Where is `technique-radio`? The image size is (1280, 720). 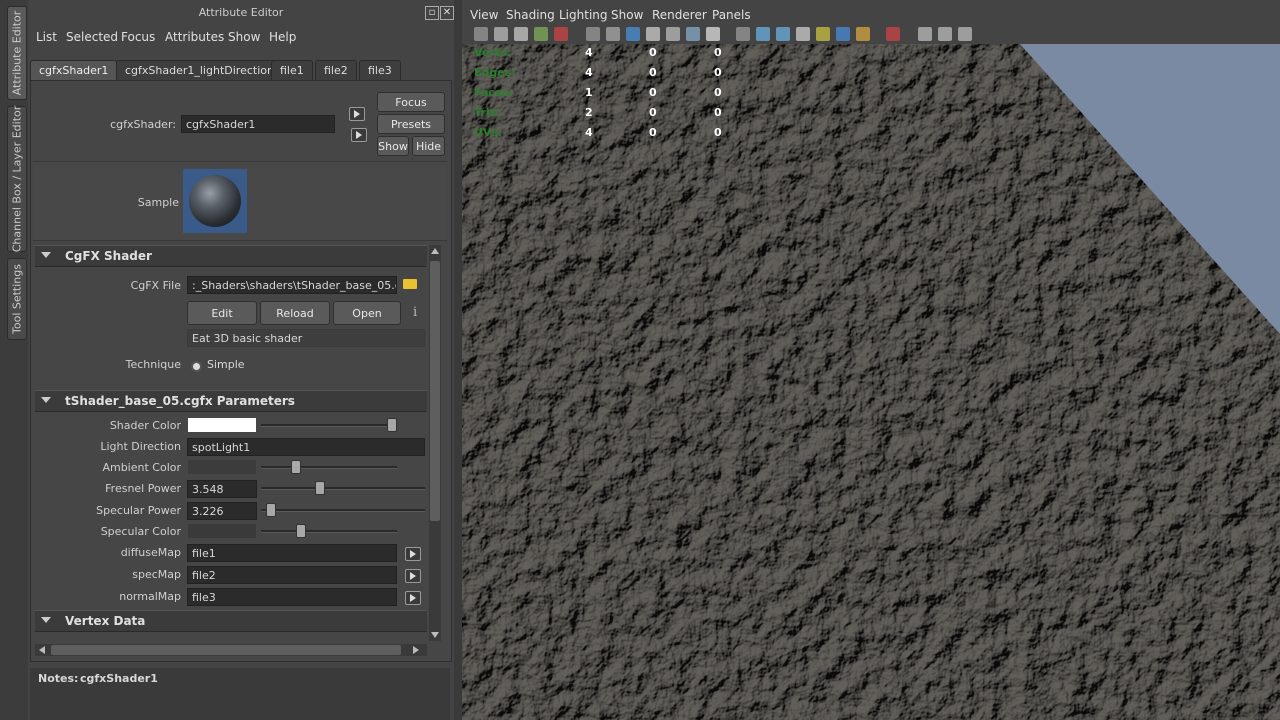 technique-radio is located at coordinates (196, 366).